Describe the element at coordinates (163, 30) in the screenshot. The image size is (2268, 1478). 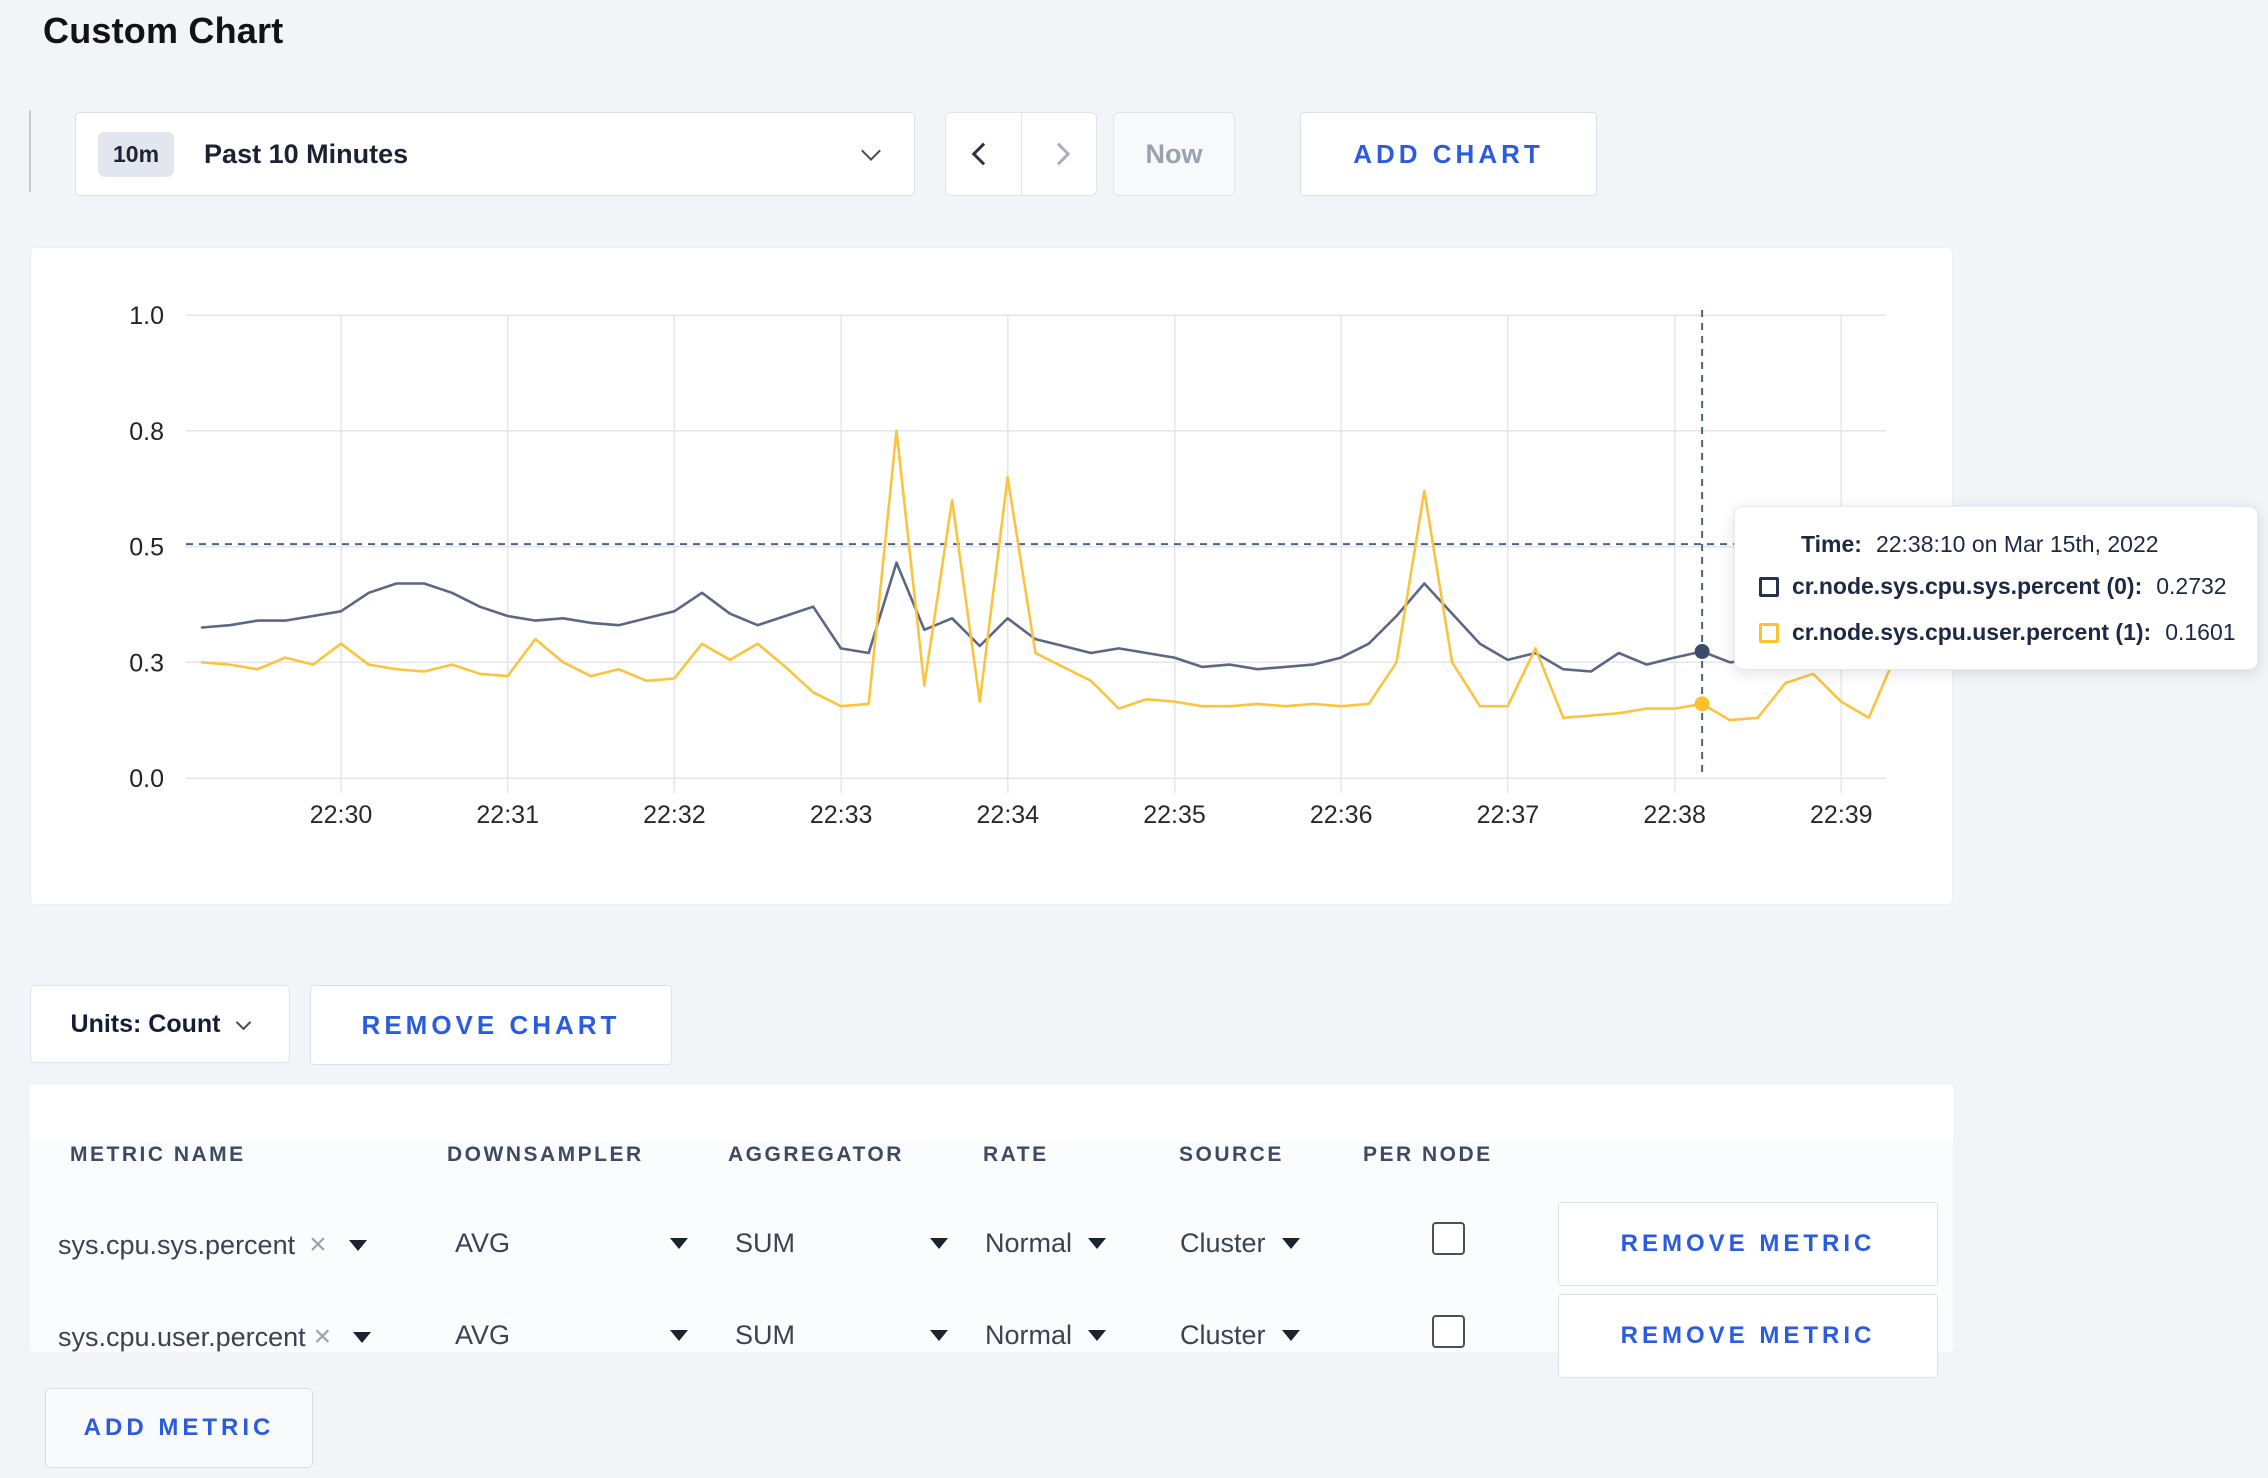
I see `page-title: Custom Chart` at that location.